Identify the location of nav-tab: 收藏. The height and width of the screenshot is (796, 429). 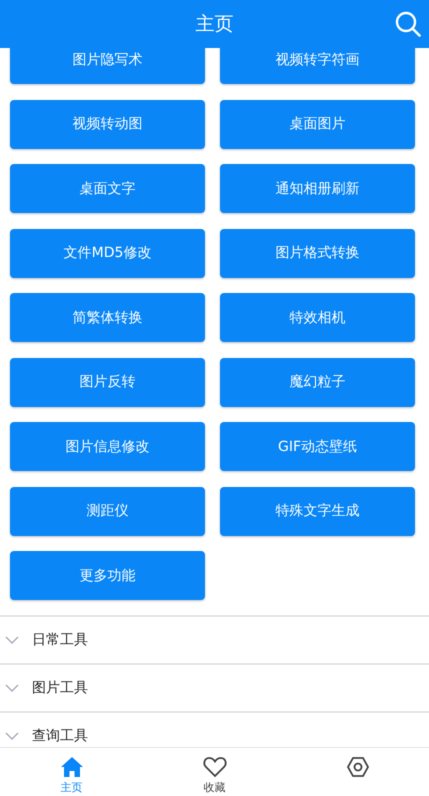
(214, 772).